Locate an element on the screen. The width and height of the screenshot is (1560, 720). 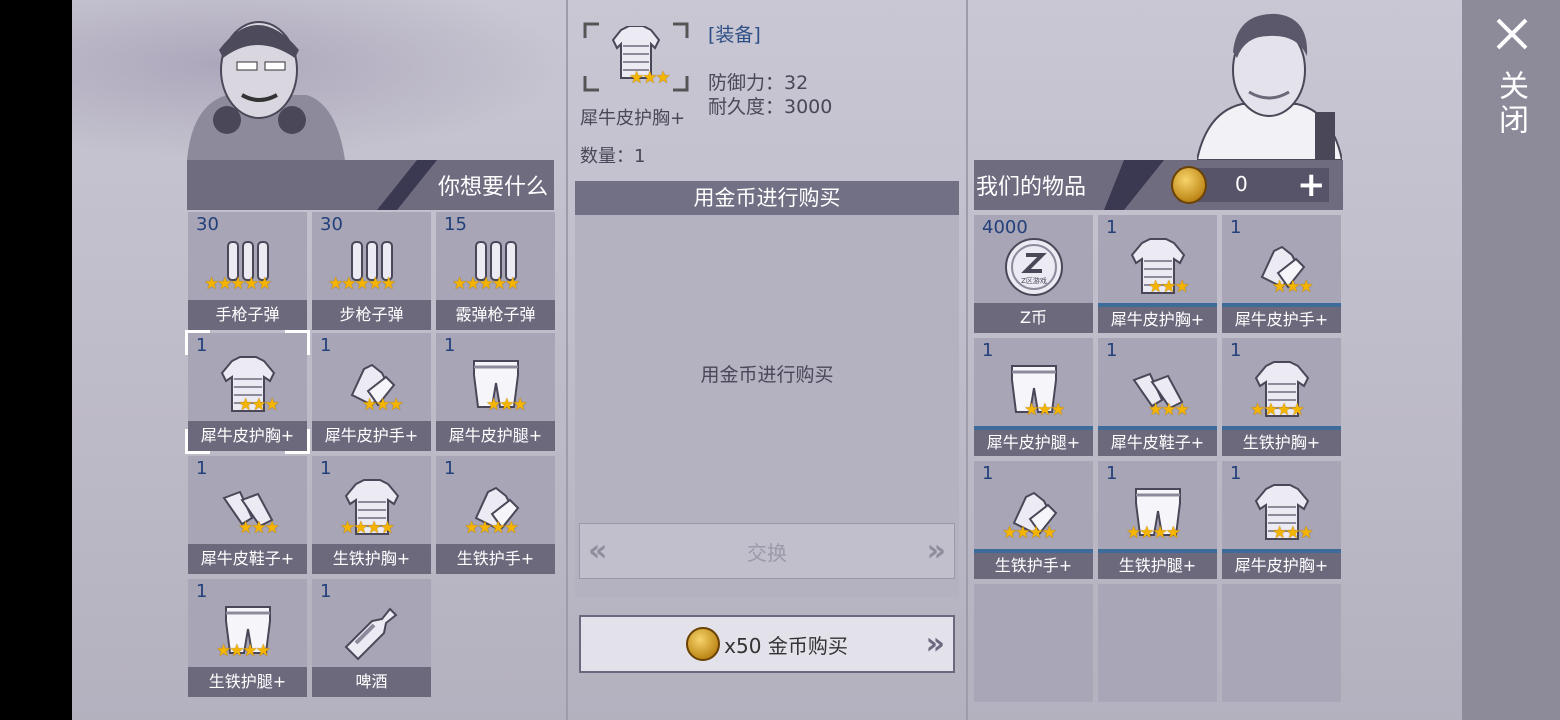
item-cell: 30 ★★★★★ 手枪子弹 is located at coordinates (247, 271).